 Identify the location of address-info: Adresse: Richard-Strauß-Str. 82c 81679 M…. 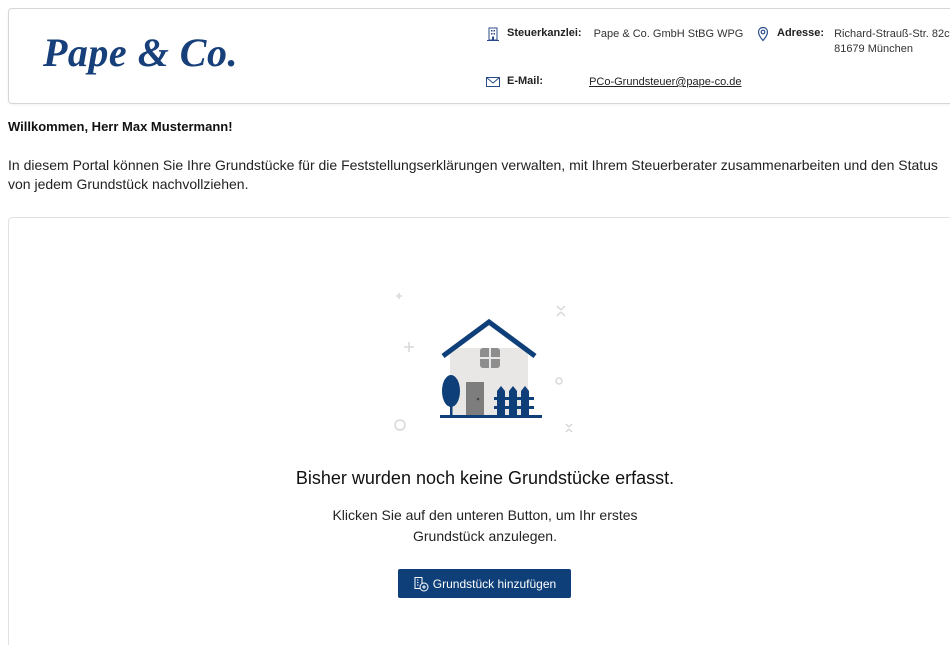
(852, 41).